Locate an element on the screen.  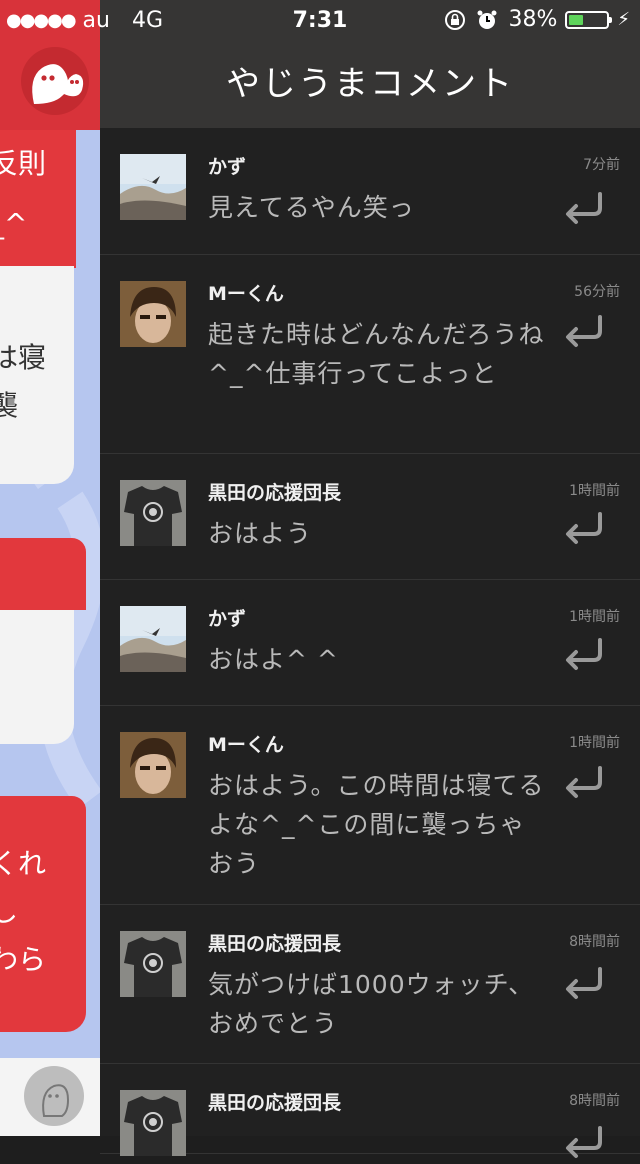
comment-row: 黒田の応援団長 8時間前 is located at coordinates (370, 1111).